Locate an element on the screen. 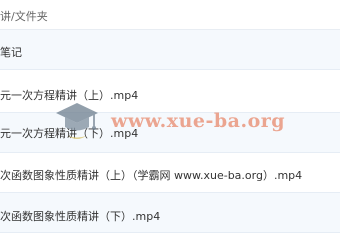 This screenshot has width=340, height=252. file-name: 次函数图象性质精讲（上）（学霸网 www.xue-ba.org）.mp4 is located at coordinates (151, 175).